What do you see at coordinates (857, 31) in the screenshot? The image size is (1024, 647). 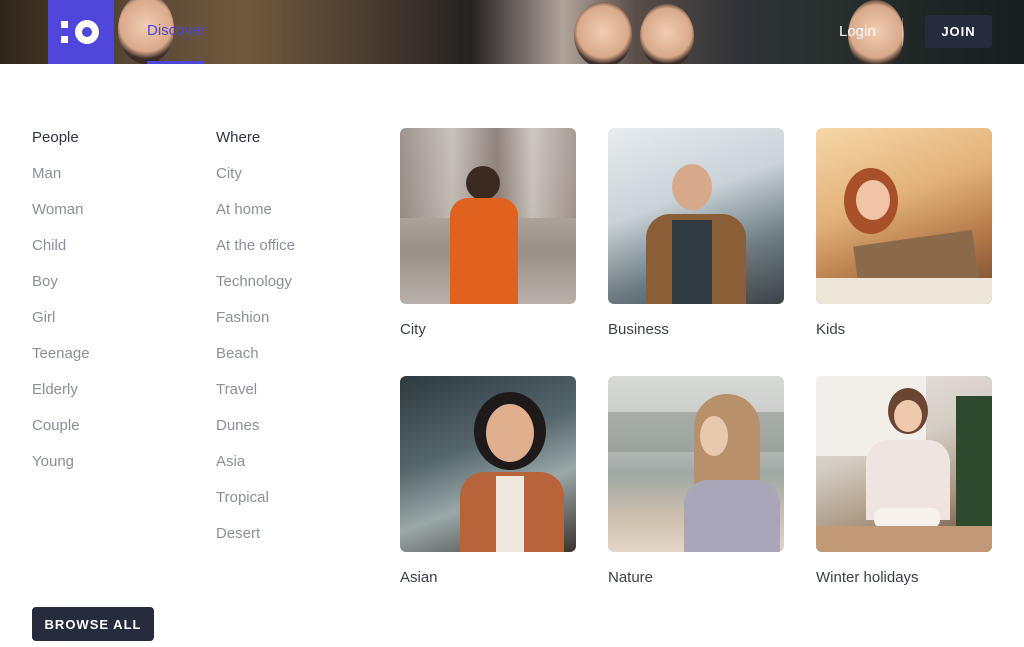 I see `login-link: Login` at bounding box center [857, 31].